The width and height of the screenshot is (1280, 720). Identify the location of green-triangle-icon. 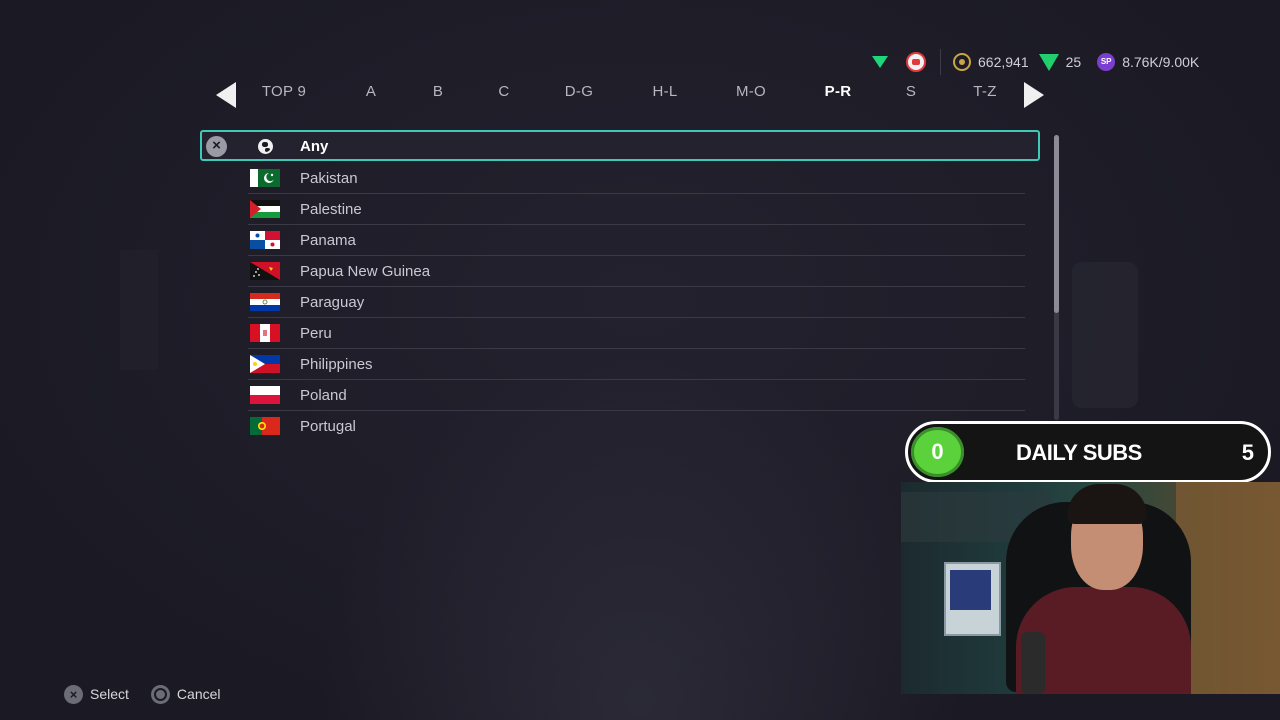
(880, 62).